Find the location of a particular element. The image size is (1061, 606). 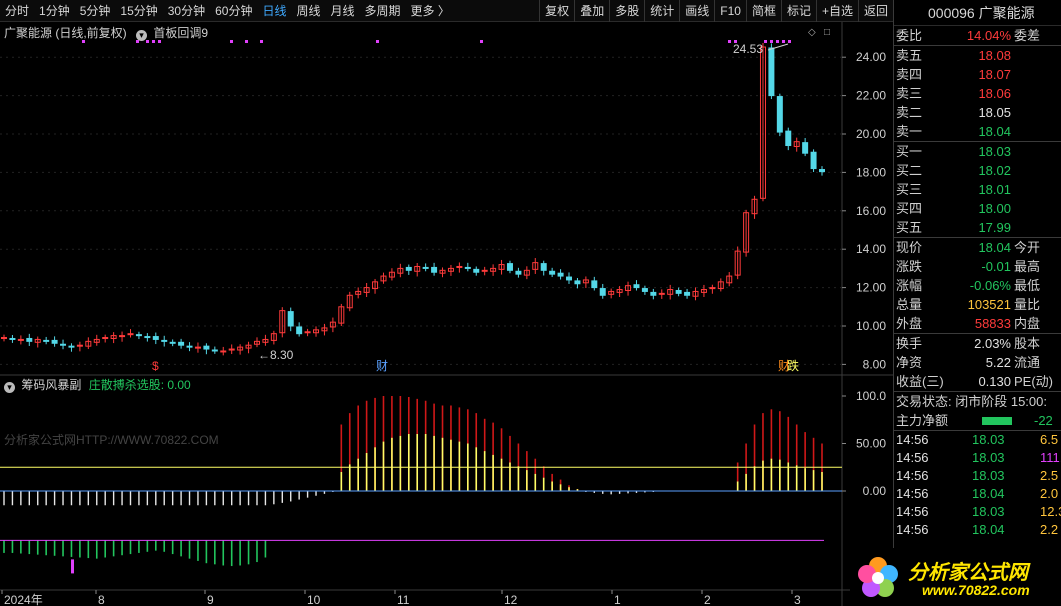

period-intraday: 分时 is located at coordinates (17, 11).